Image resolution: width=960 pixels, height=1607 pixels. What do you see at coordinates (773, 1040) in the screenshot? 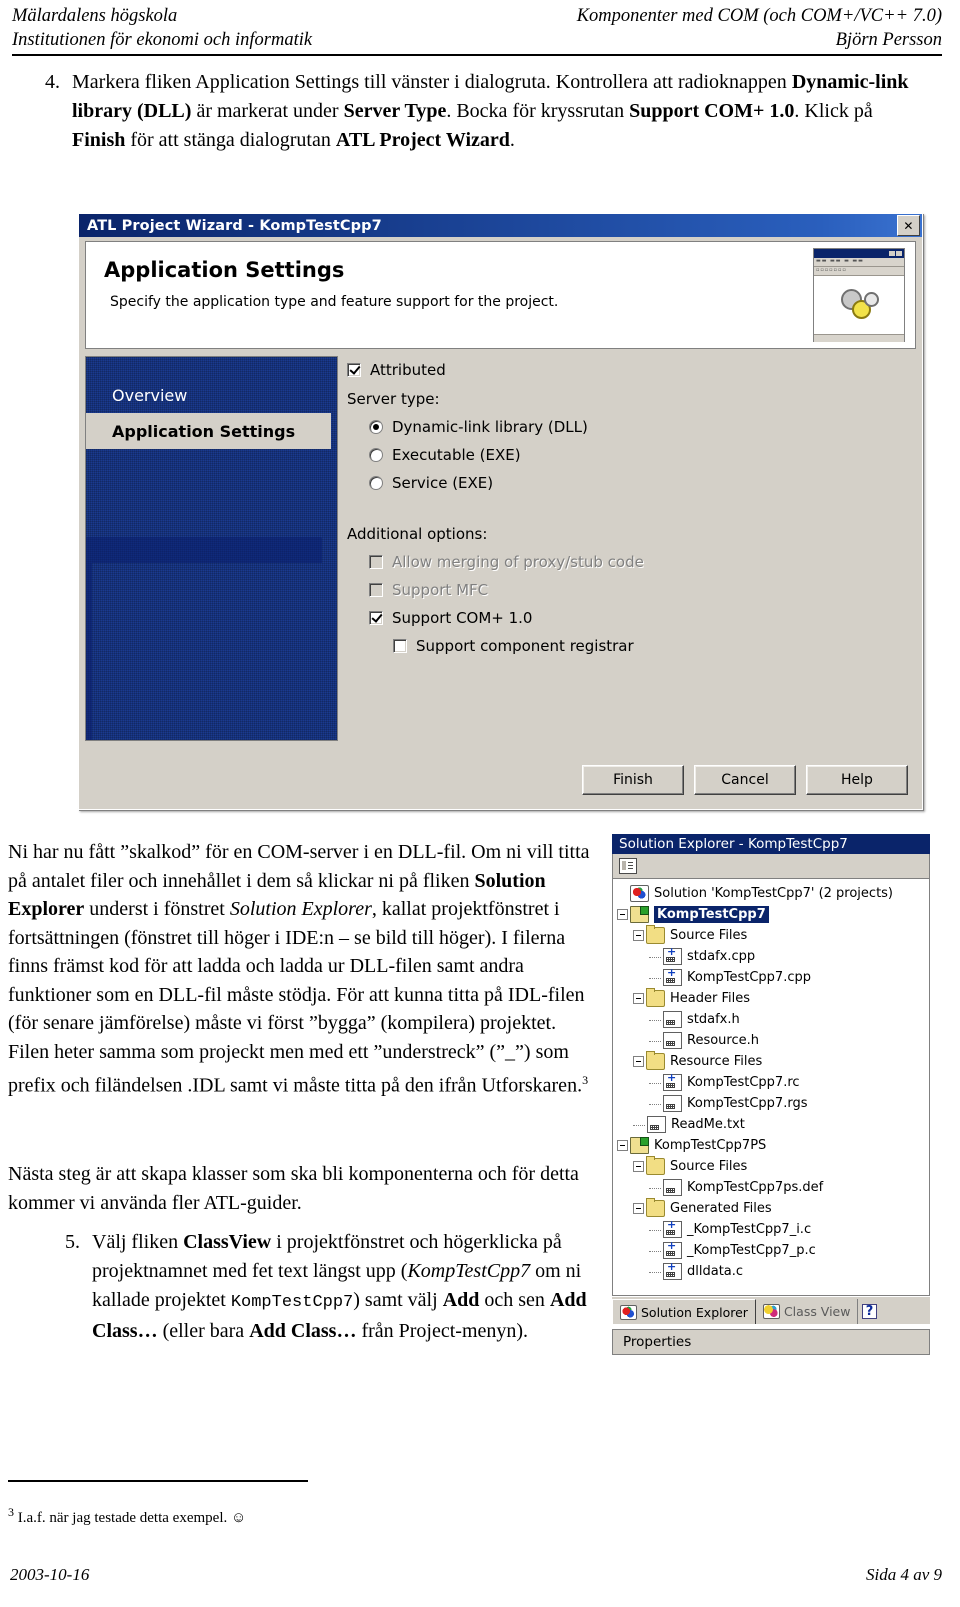
I see `tree-item-resource-h: Resource.h` at bounding box center [773, 1040].